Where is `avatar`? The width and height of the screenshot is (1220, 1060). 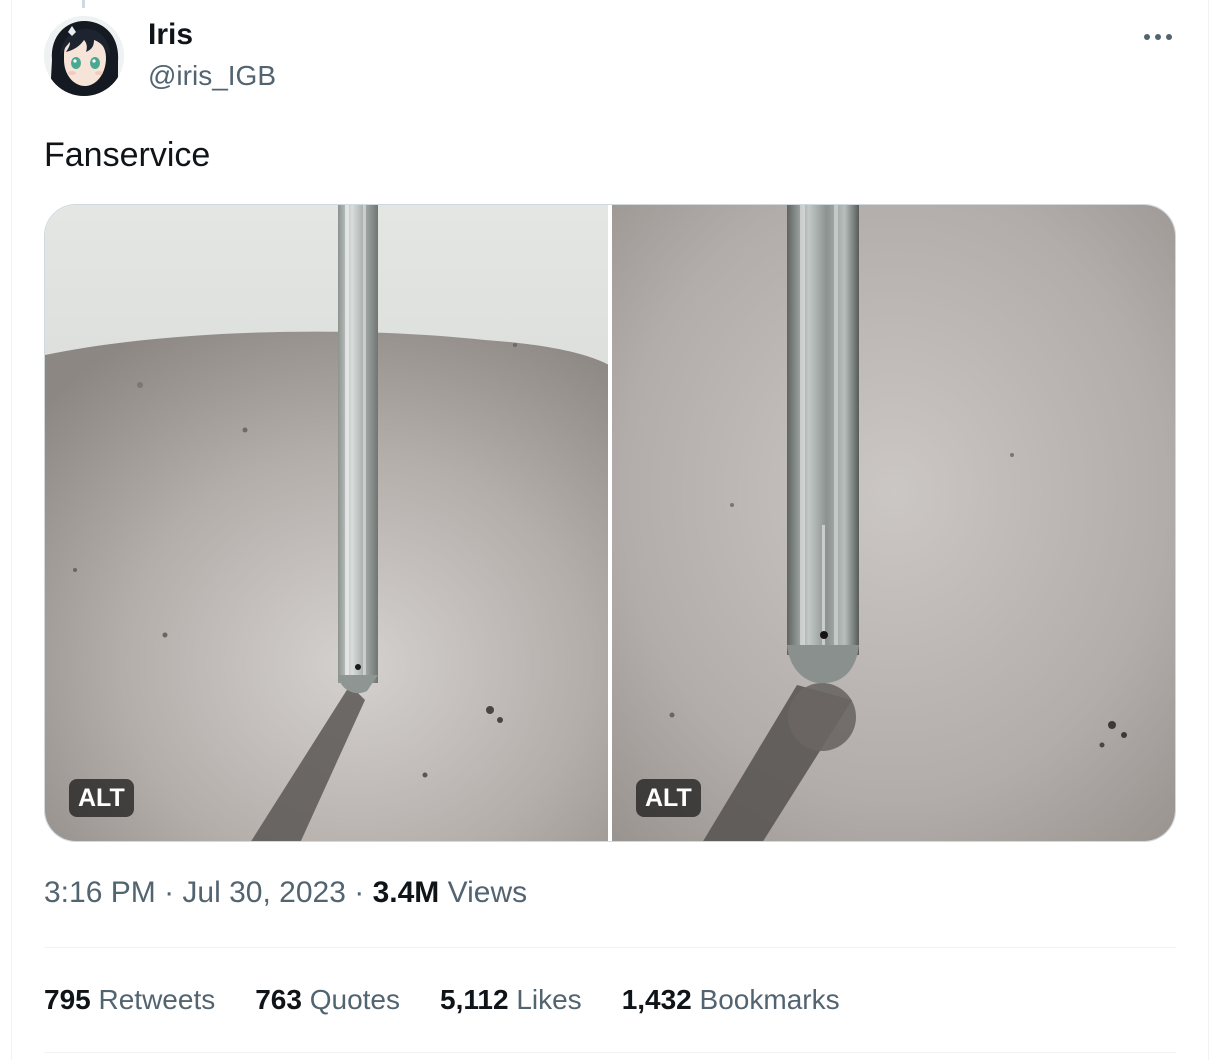
avatar is located at coordinates (84, 56).